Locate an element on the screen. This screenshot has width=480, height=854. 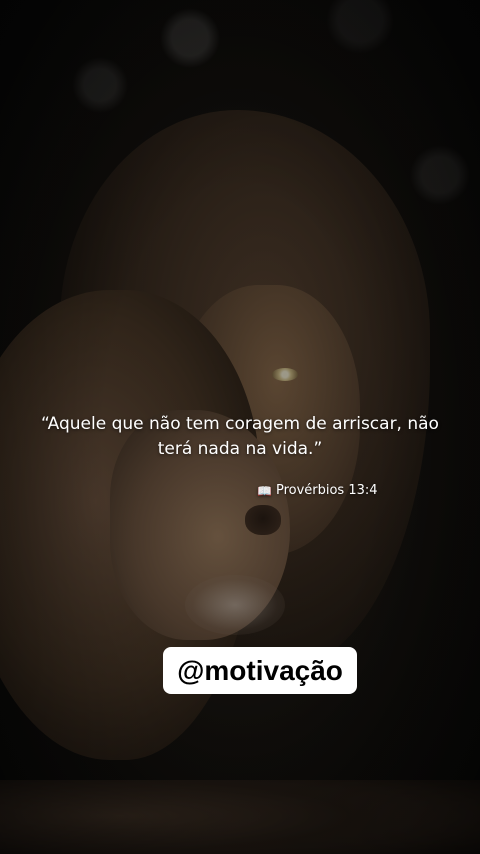
account-handle-badge: @motivação is located at coordinates (260, 670).